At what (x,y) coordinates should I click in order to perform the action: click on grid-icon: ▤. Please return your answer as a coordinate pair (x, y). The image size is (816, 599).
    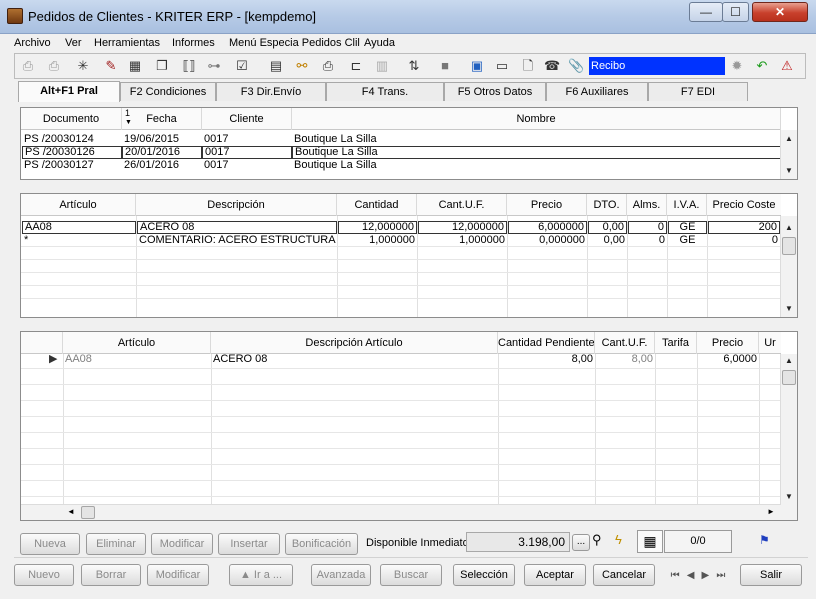
    Looking at the image, I should click on (276, 66).